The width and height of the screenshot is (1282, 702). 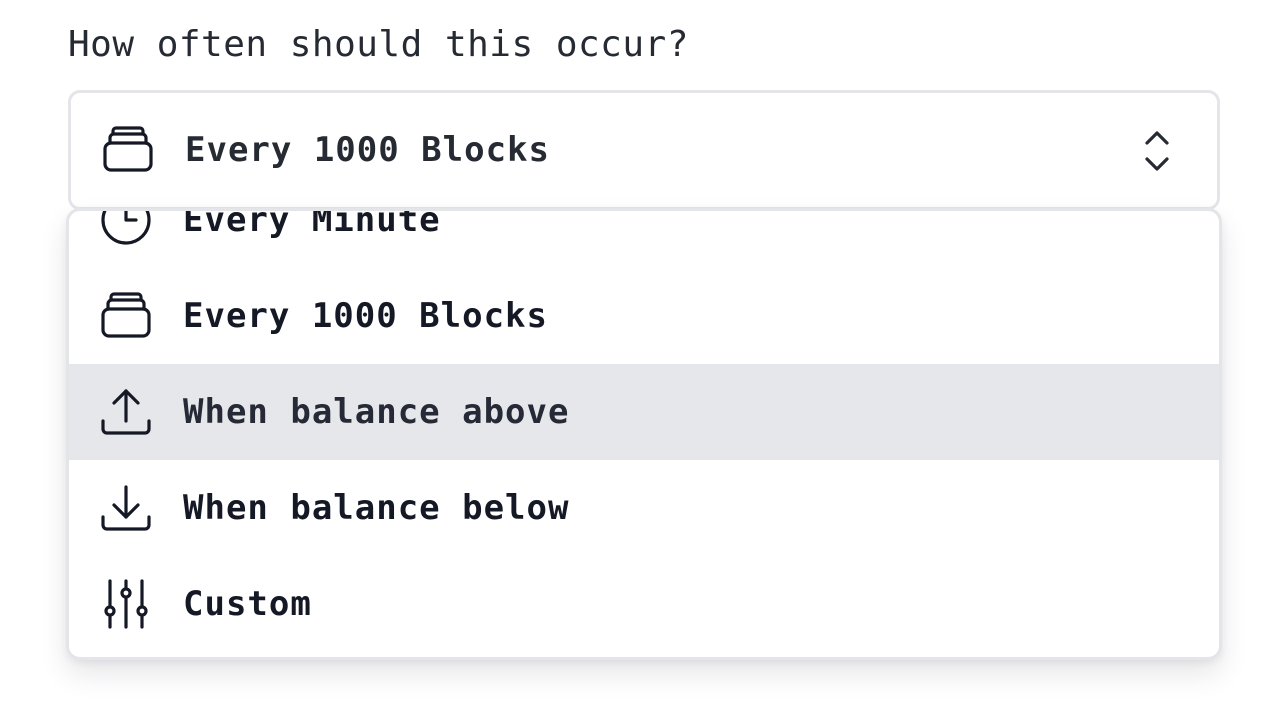 What do you see at coordinates (312, 224) in the screenshot?
I see `option-label: Every Minute` at bounding box center [312, 224].